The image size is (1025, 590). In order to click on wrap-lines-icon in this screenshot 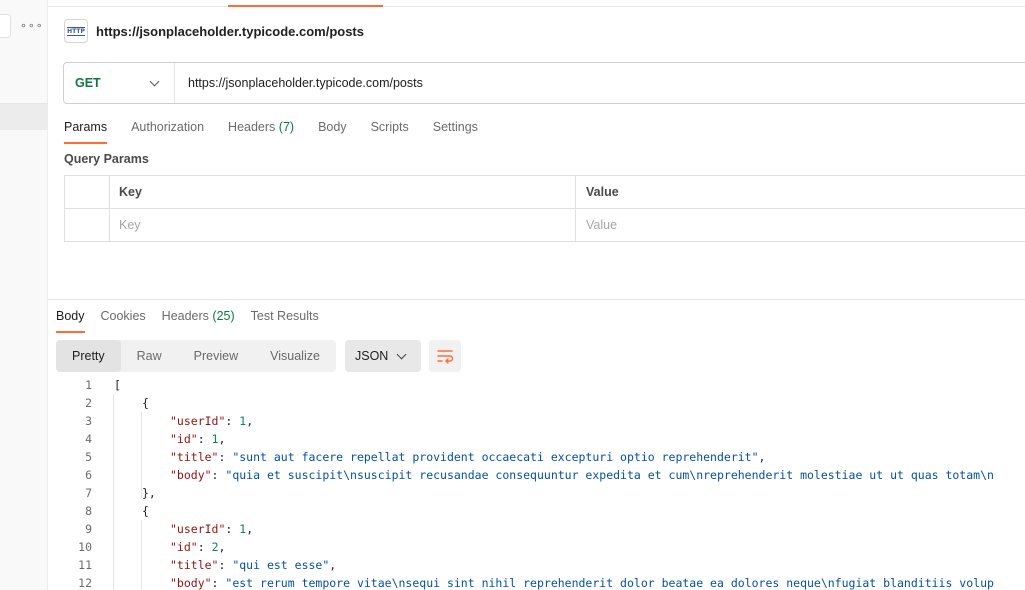, I will do `click(445, 357)`.